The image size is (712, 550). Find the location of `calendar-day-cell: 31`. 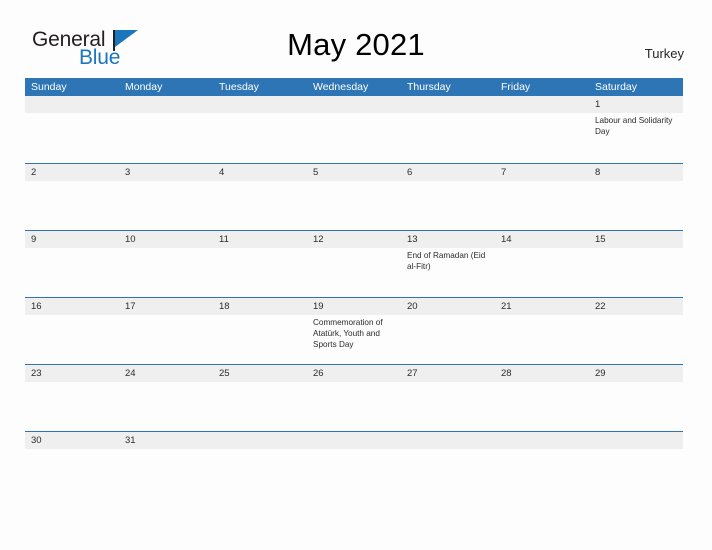

calendar-day-cell: 31 is located at coordinates (166, 440).